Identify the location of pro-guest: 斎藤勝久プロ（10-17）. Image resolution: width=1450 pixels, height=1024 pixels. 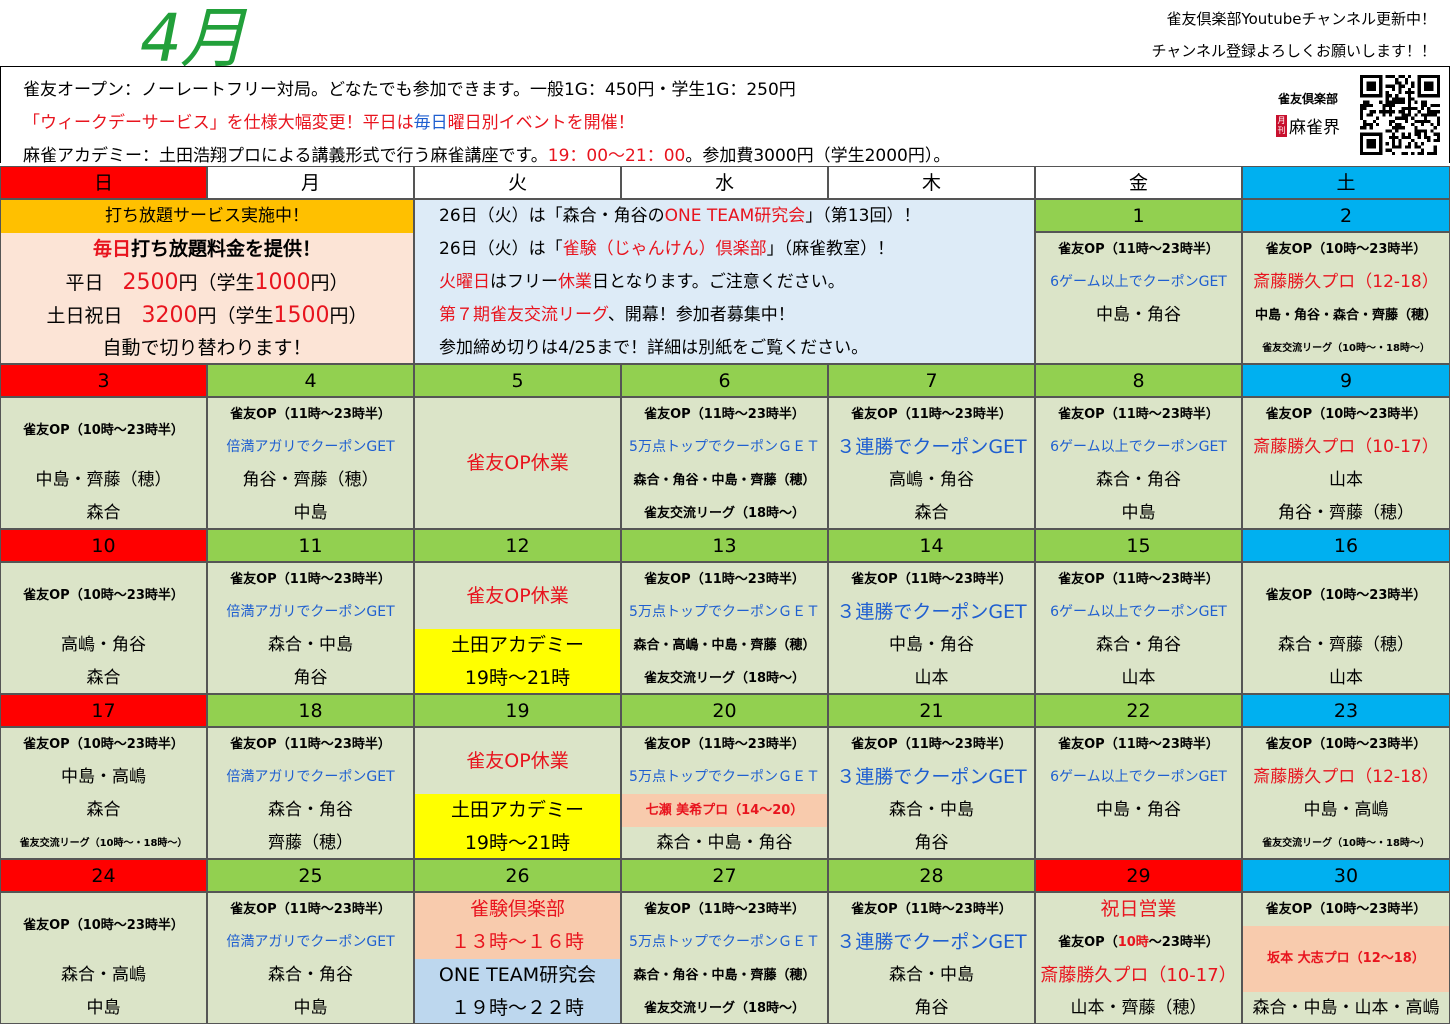
(1346, 447).